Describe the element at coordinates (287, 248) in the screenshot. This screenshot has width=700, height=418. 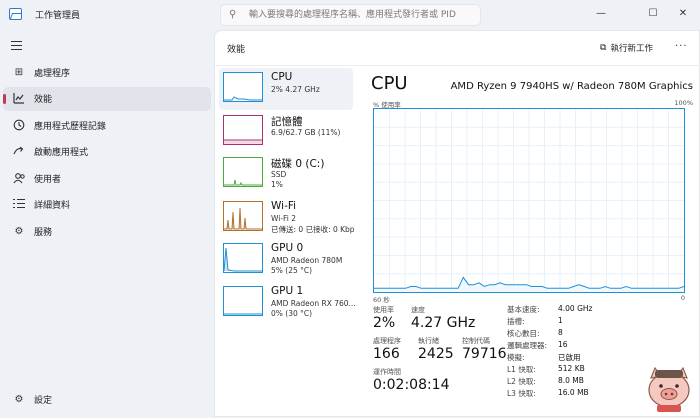
I see `device-name: GPU 0` at that location.